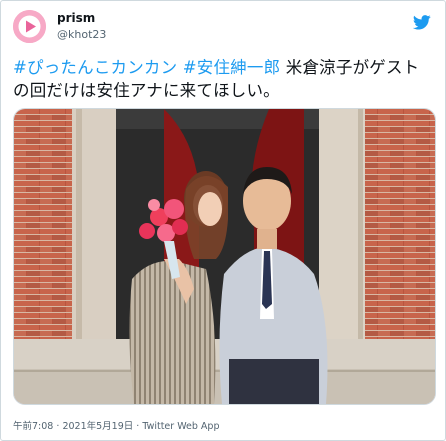 Image resolution: width=446 pixels, height=441 pixels. I want to click on tweet-time: 午前7:08, so click(33, 426).